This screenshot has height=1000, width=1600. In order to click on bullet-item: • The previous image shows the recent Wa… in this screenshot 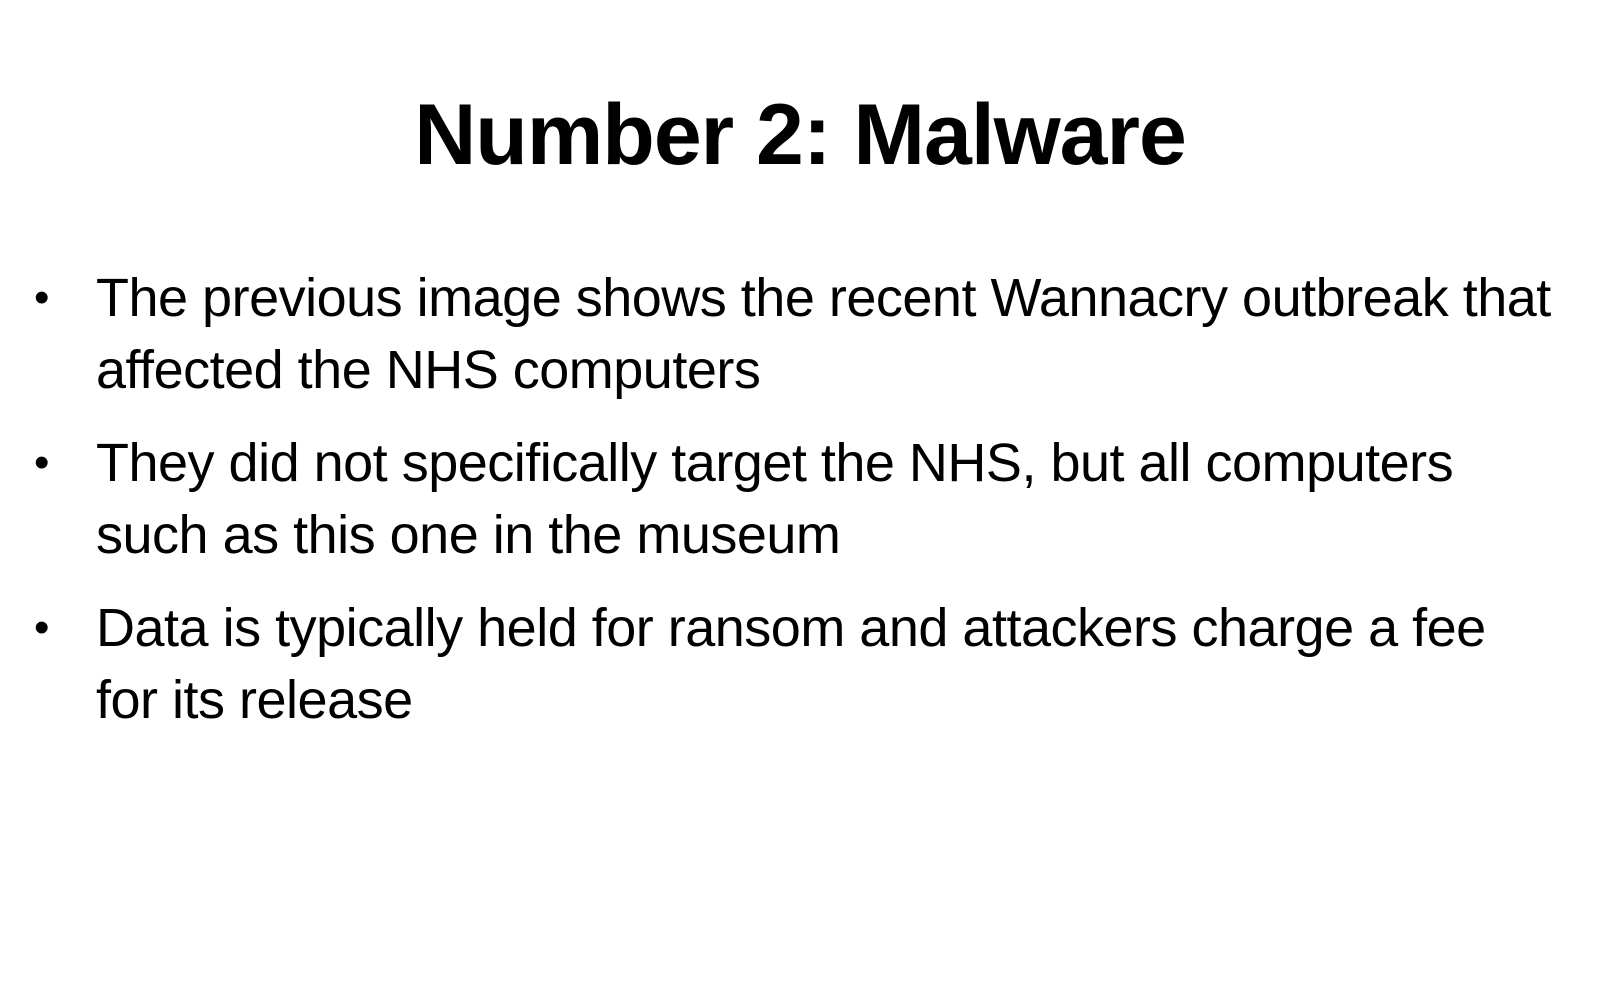, I will do `click(800, 334)`.